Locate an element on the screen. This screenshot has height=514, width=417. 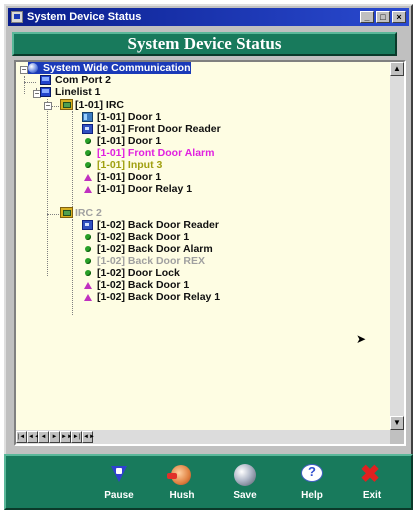
door-icon is located at coordinates (87, 117).